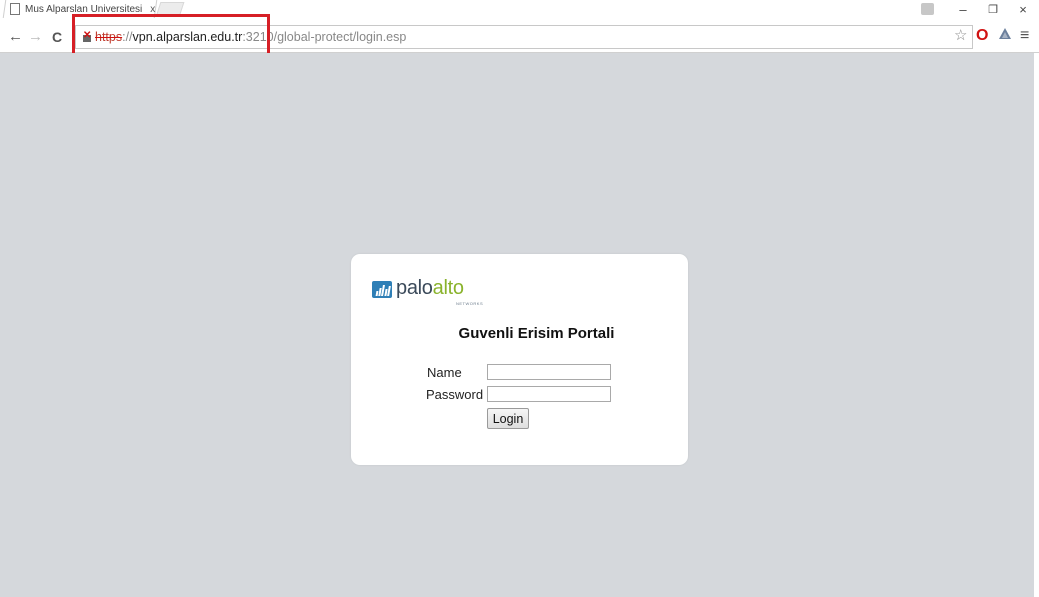 The width and height of the screenshot is (1039, 597). I want to click on drive-icon, so click(1005, 33).